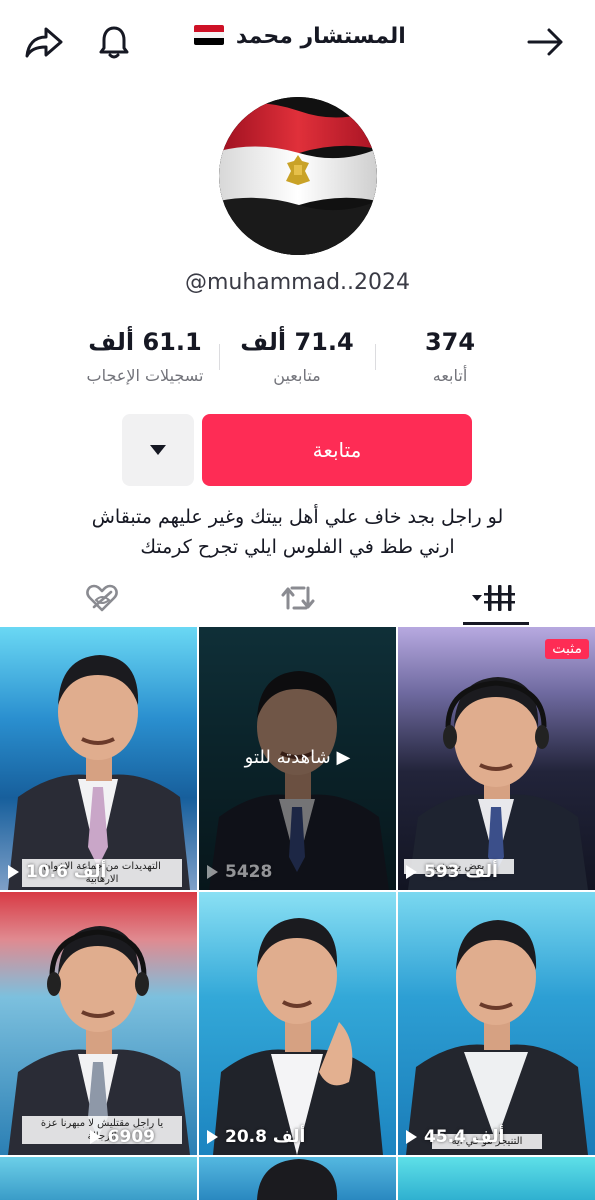 This screenshot has width=595, height=1200. I want to click on following-label: أتابعه, so click(450, 375).